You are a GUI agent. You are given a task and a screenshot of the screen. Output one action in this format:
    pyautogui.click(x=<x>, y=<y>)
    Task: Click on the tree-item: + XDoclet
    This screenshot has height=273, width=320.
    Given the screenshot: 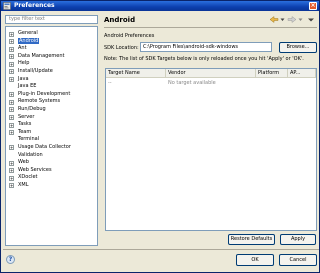 What is the action you would take?
    pyautogui.click(x=51, y=178)
    